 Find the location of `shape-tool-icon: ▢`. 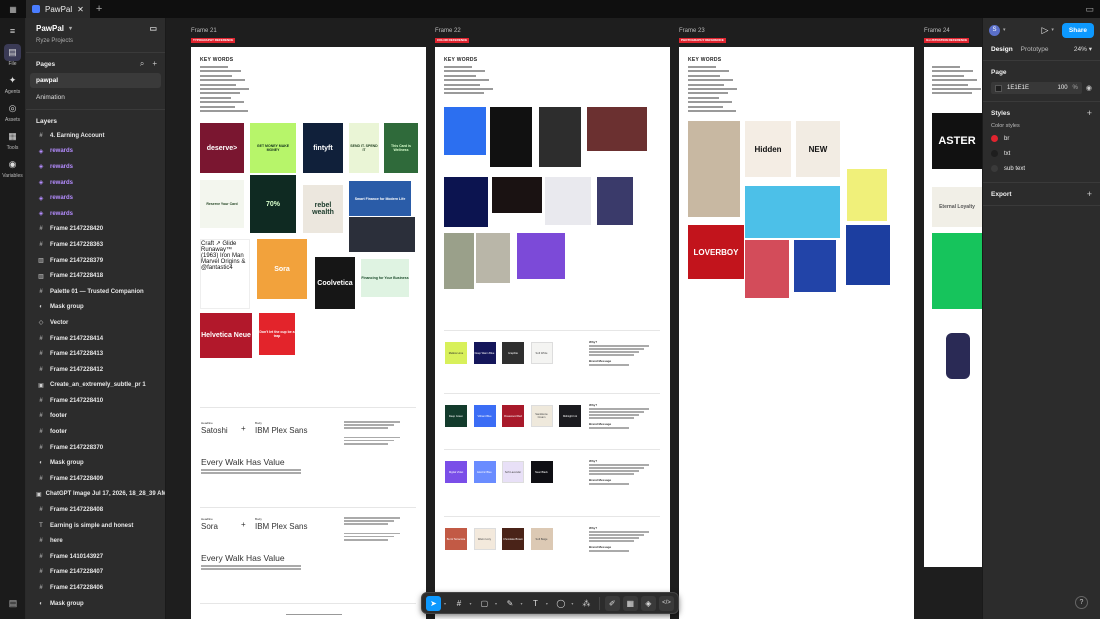

shape-tool-icon: ▢ is located at coordinates (484, 603).